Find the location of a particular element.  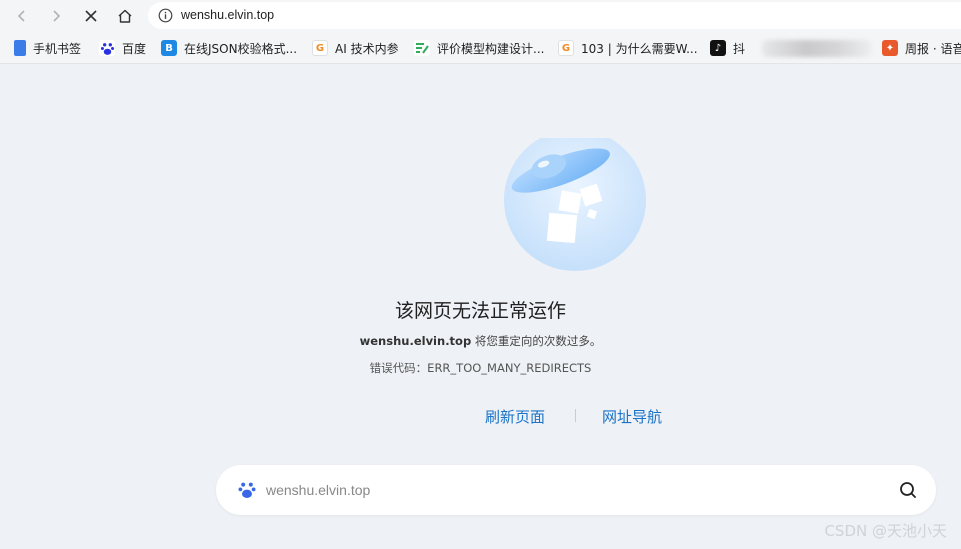

bookmark-weekly: ✦ 周报 · 语音 is located at coordinates (921, 47).